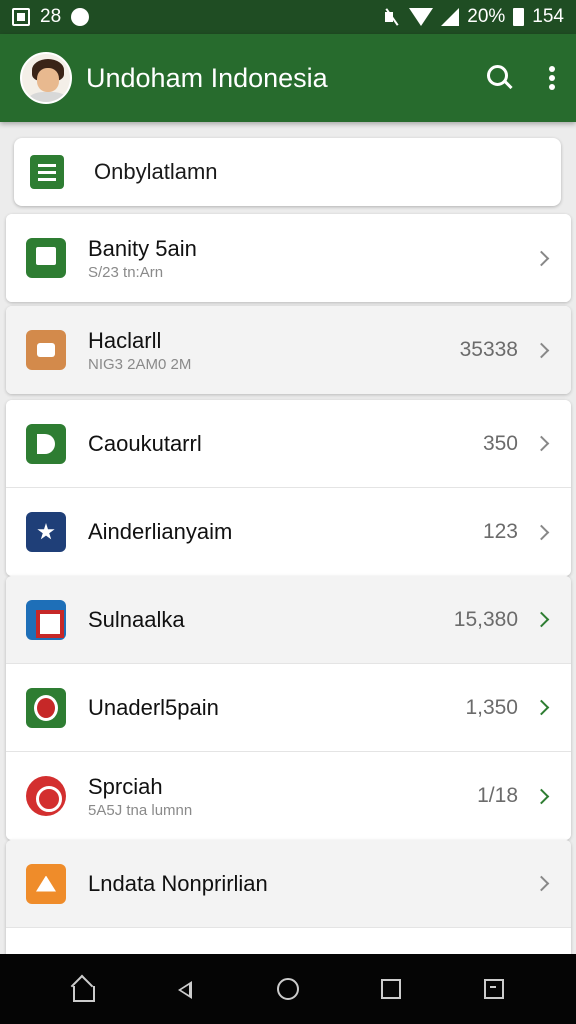 This screenshot has width=576, height=1024. What do you see at coordinates (46, 619) in the screenshot?
I see `frame-icon` at bounding box center [46, 619].